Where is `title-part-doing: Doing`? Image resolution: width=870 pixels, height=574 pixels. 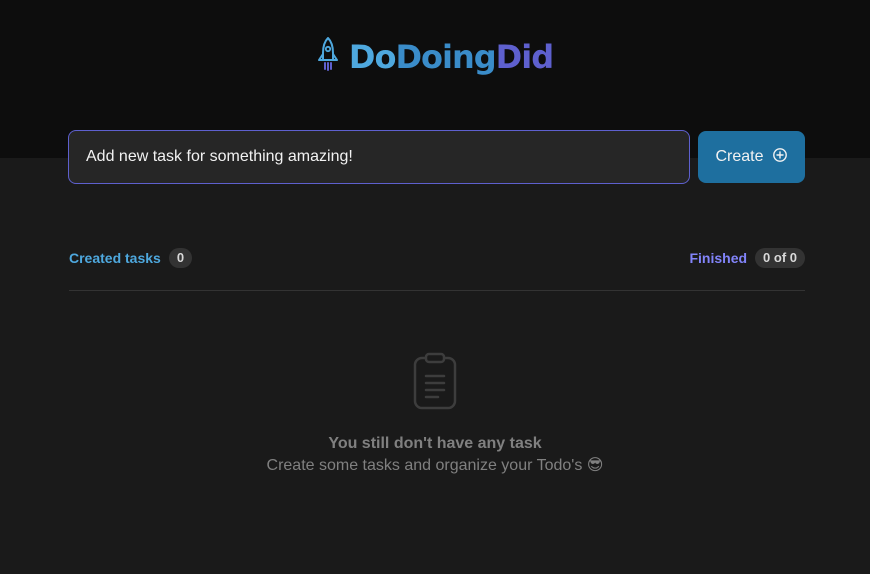
title-part-doing: Doing is located at coordinates (445, 56).